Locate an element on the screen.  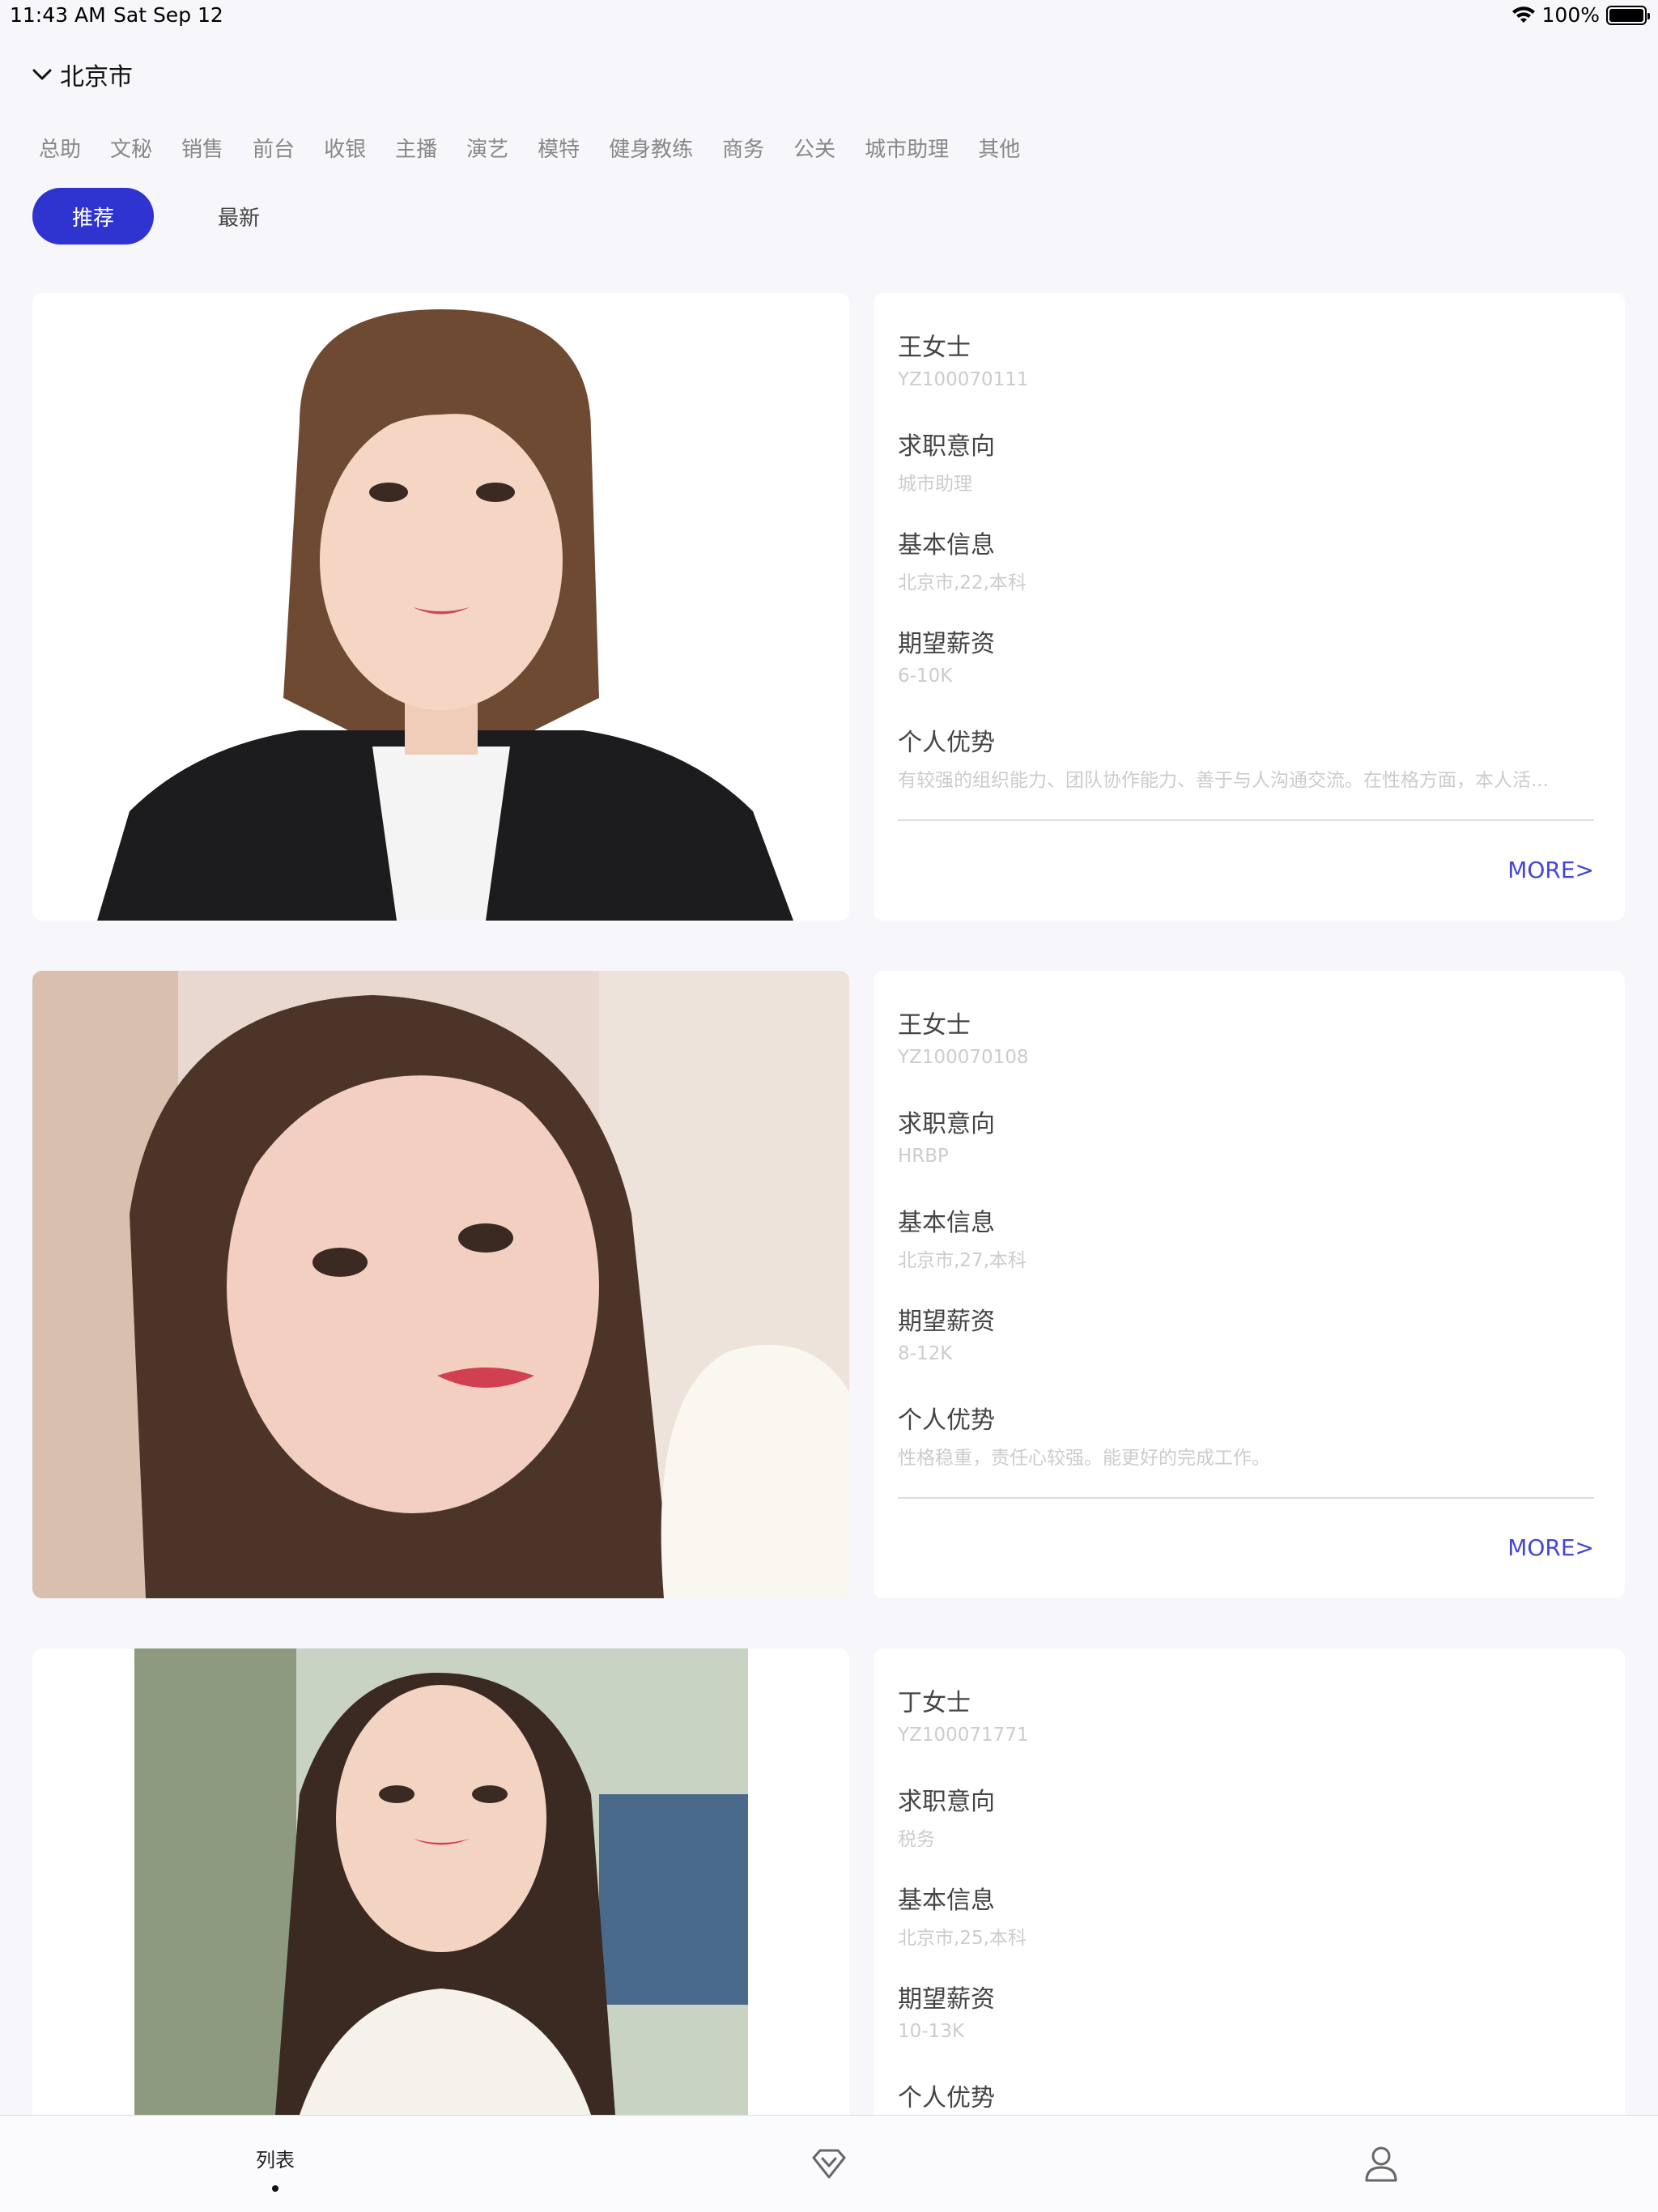
category-tab: 公关 is located at coordinates (814, 148).